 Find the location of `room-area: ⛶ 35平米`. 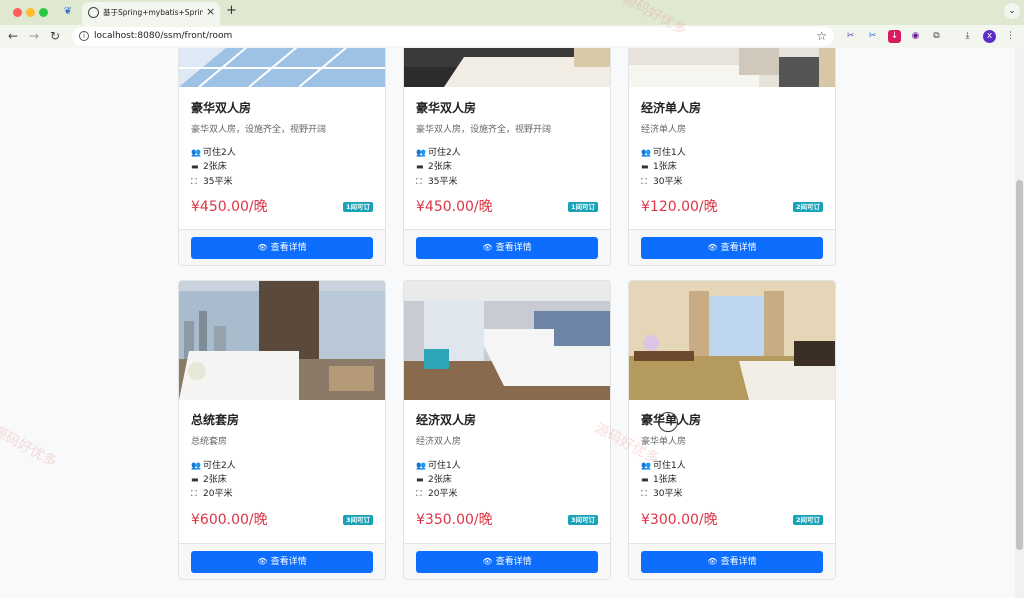

room-area: ⛶ 35平米 is located at coordinates (212, 182).